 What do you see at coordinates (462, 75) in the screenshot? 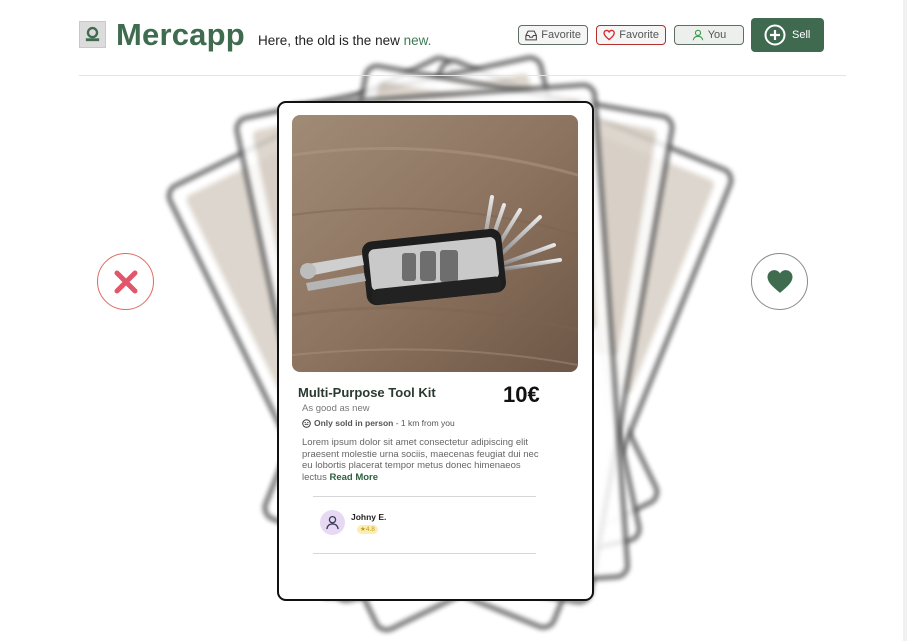
I see `header-divider` at bounding box center [462, 75].